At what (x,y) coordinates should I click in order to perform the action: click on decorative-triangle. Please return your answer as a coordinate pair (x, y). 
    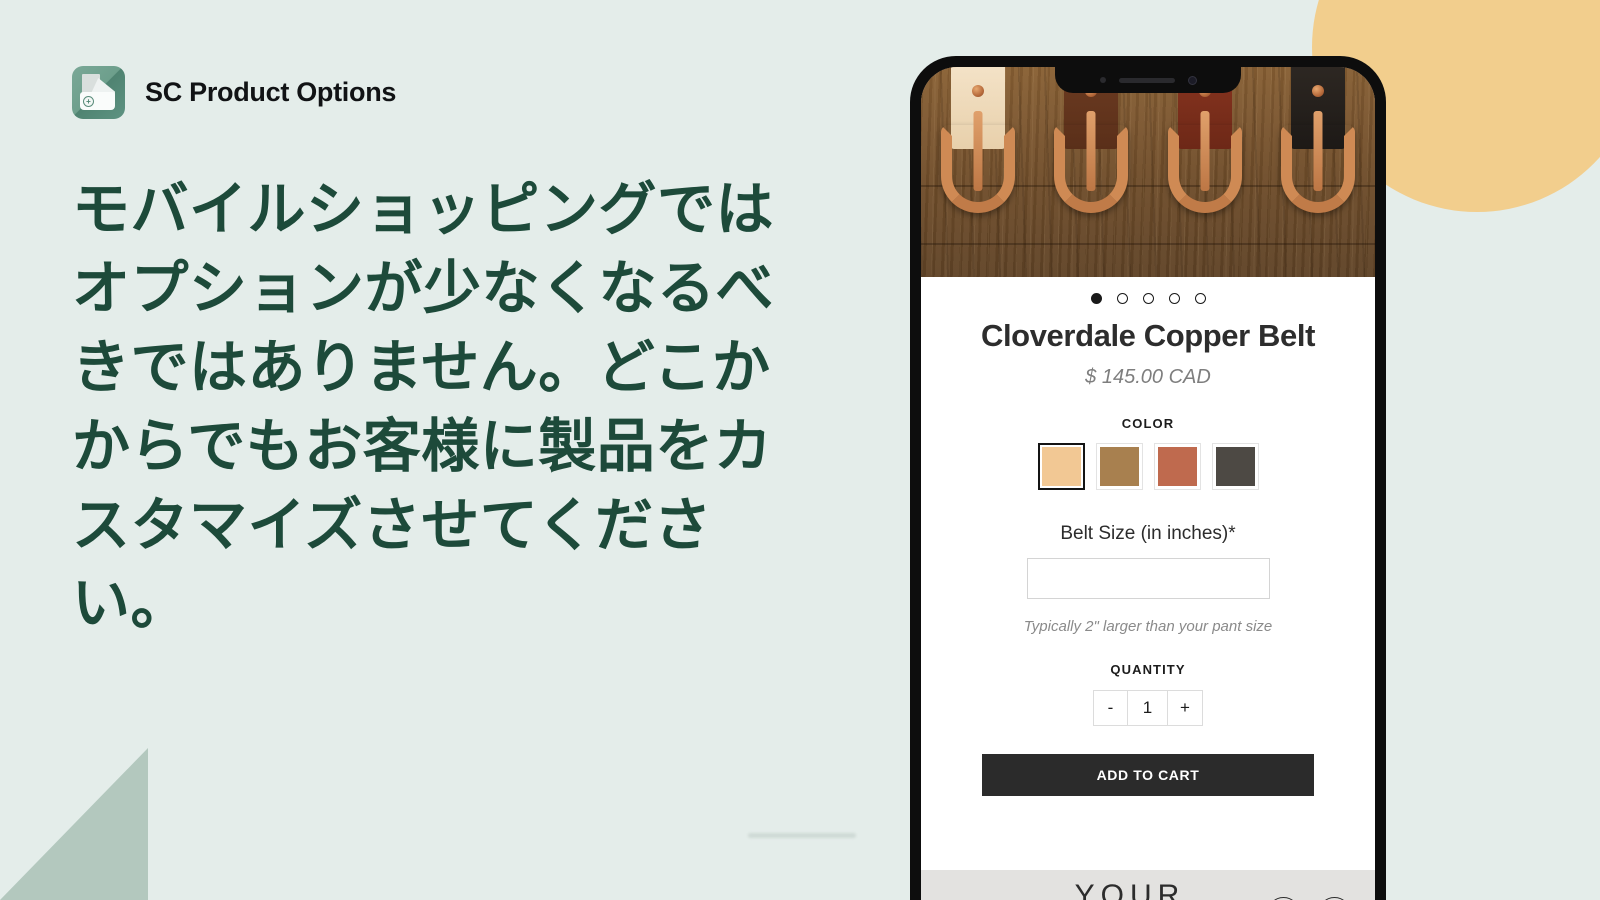
    Looking at the image, I should click on (74, 824).